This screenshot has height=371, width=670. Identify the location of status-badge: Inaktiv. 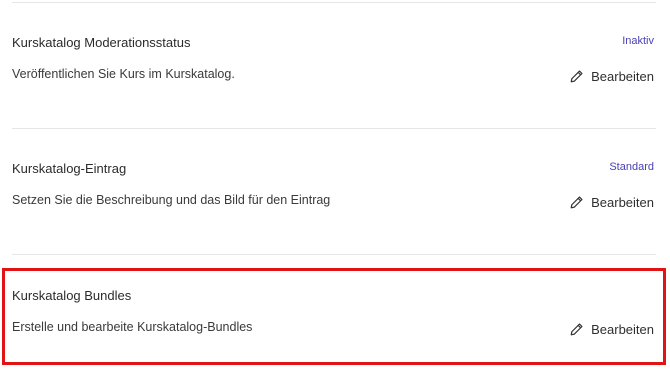
(638, 41).